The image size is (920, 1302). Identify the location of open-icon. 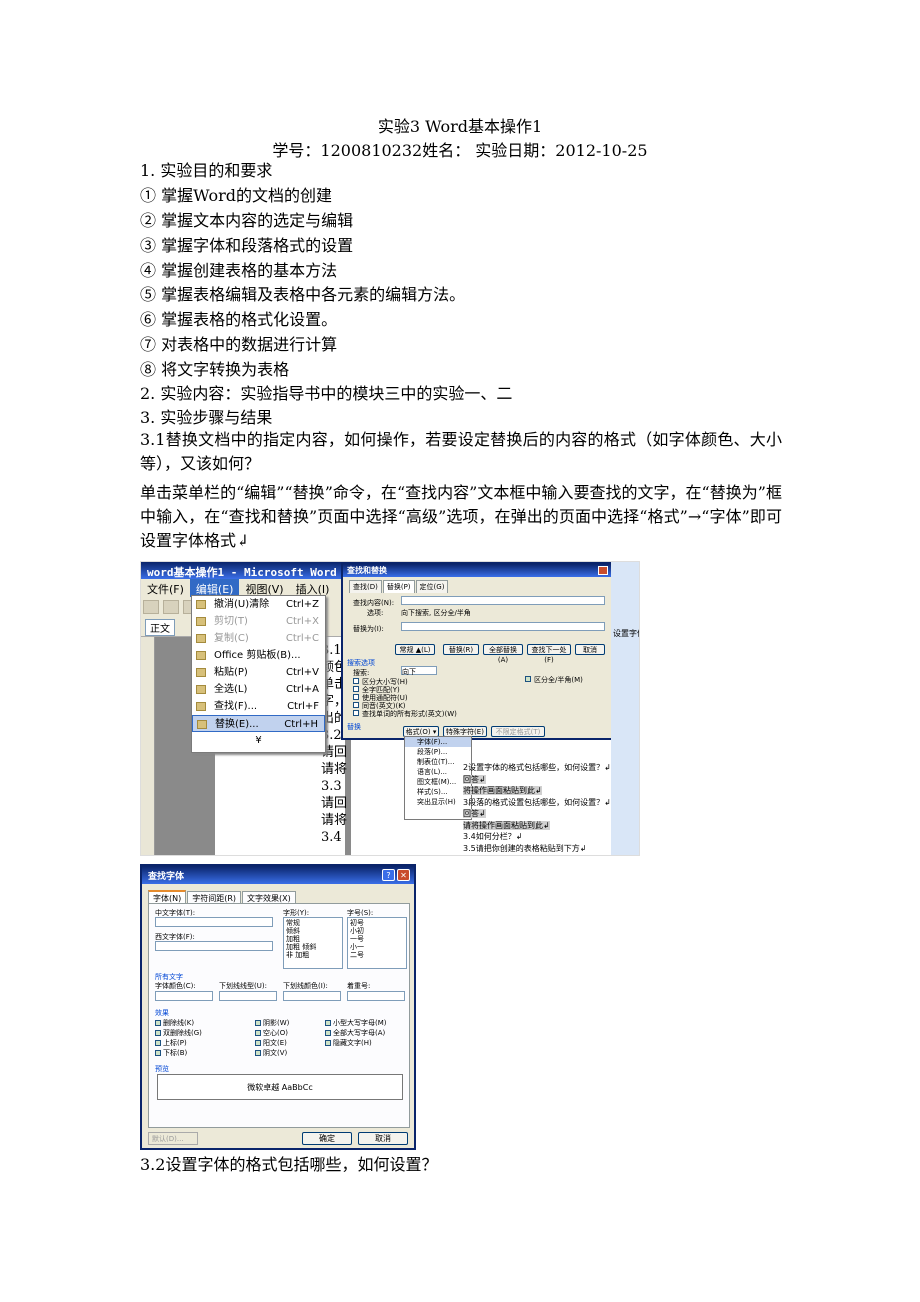
(171, 607).